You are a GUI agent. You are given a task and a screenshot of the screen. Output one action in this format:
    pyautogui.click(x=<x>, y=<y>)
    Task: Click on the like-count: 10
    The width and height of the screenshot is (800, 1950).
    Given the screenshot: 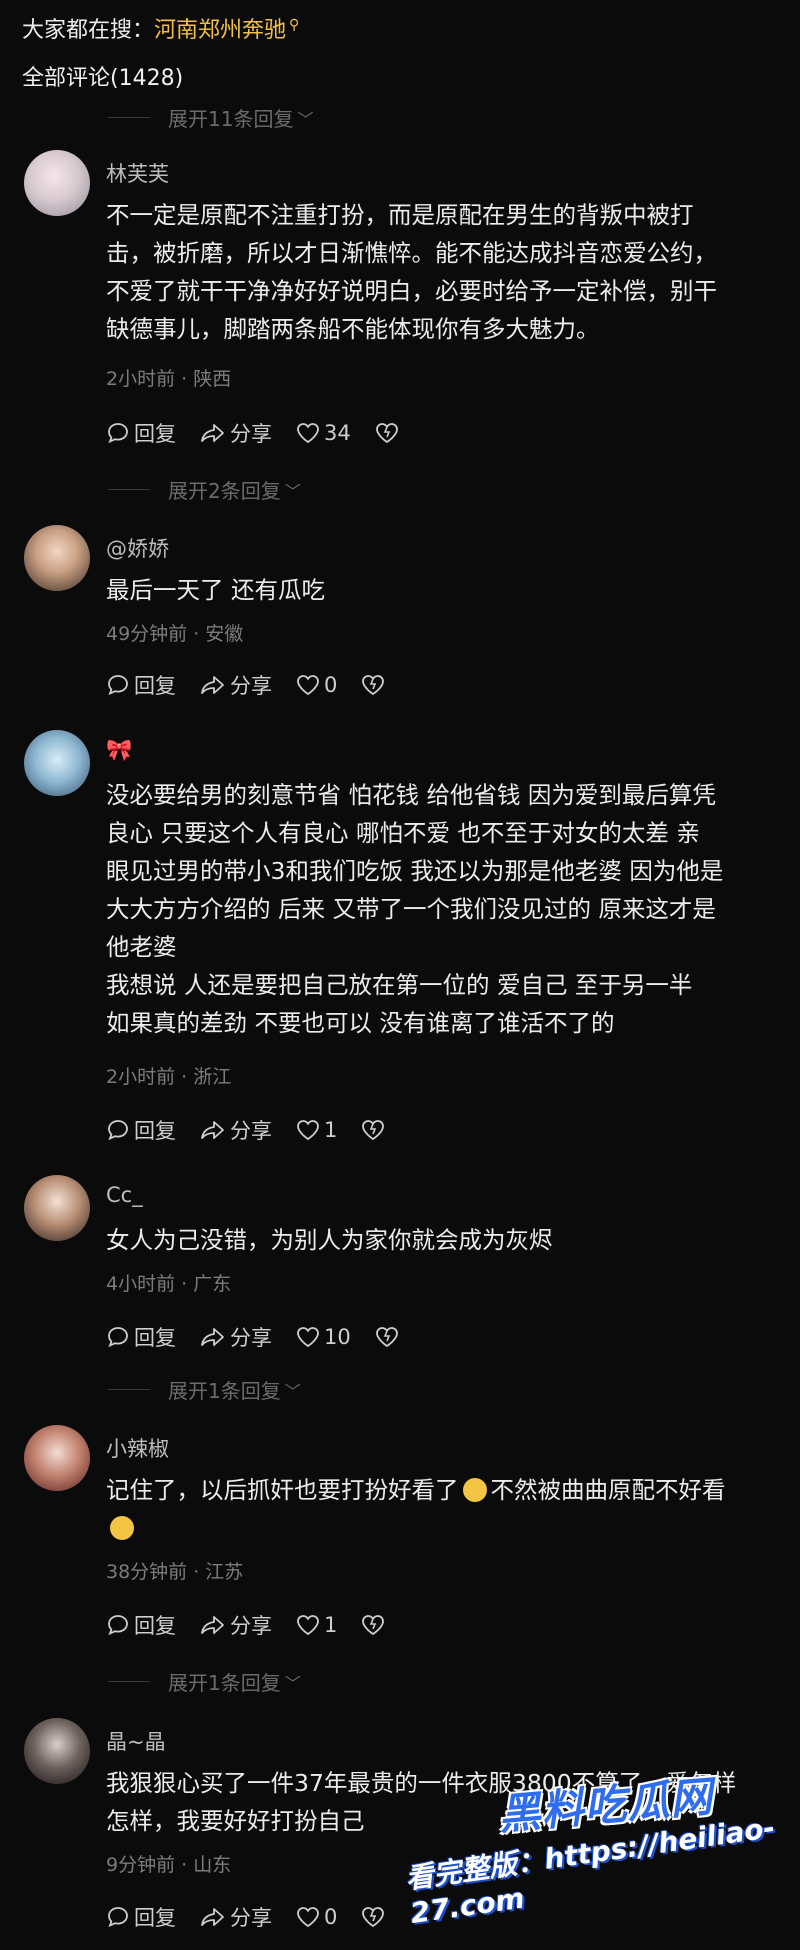 What is the action you would take?
    pyautogui.click(x=337, y=1337)
    